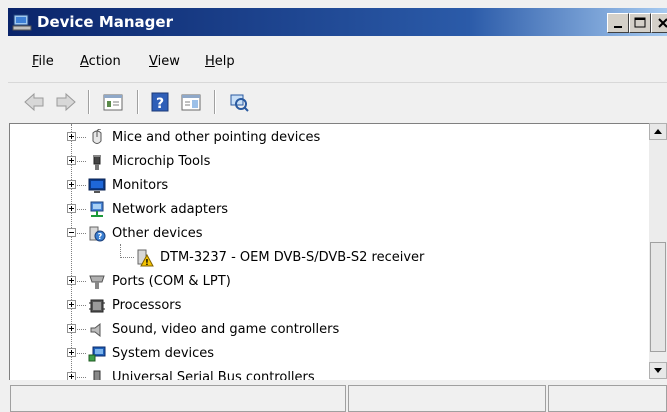 This screenshot has width=667, height=412. What do you see at coordinates (330, 234) in the screenshot?
I see `tree-item-other-devices: ? Other devices` at bounding box center [330, 234].